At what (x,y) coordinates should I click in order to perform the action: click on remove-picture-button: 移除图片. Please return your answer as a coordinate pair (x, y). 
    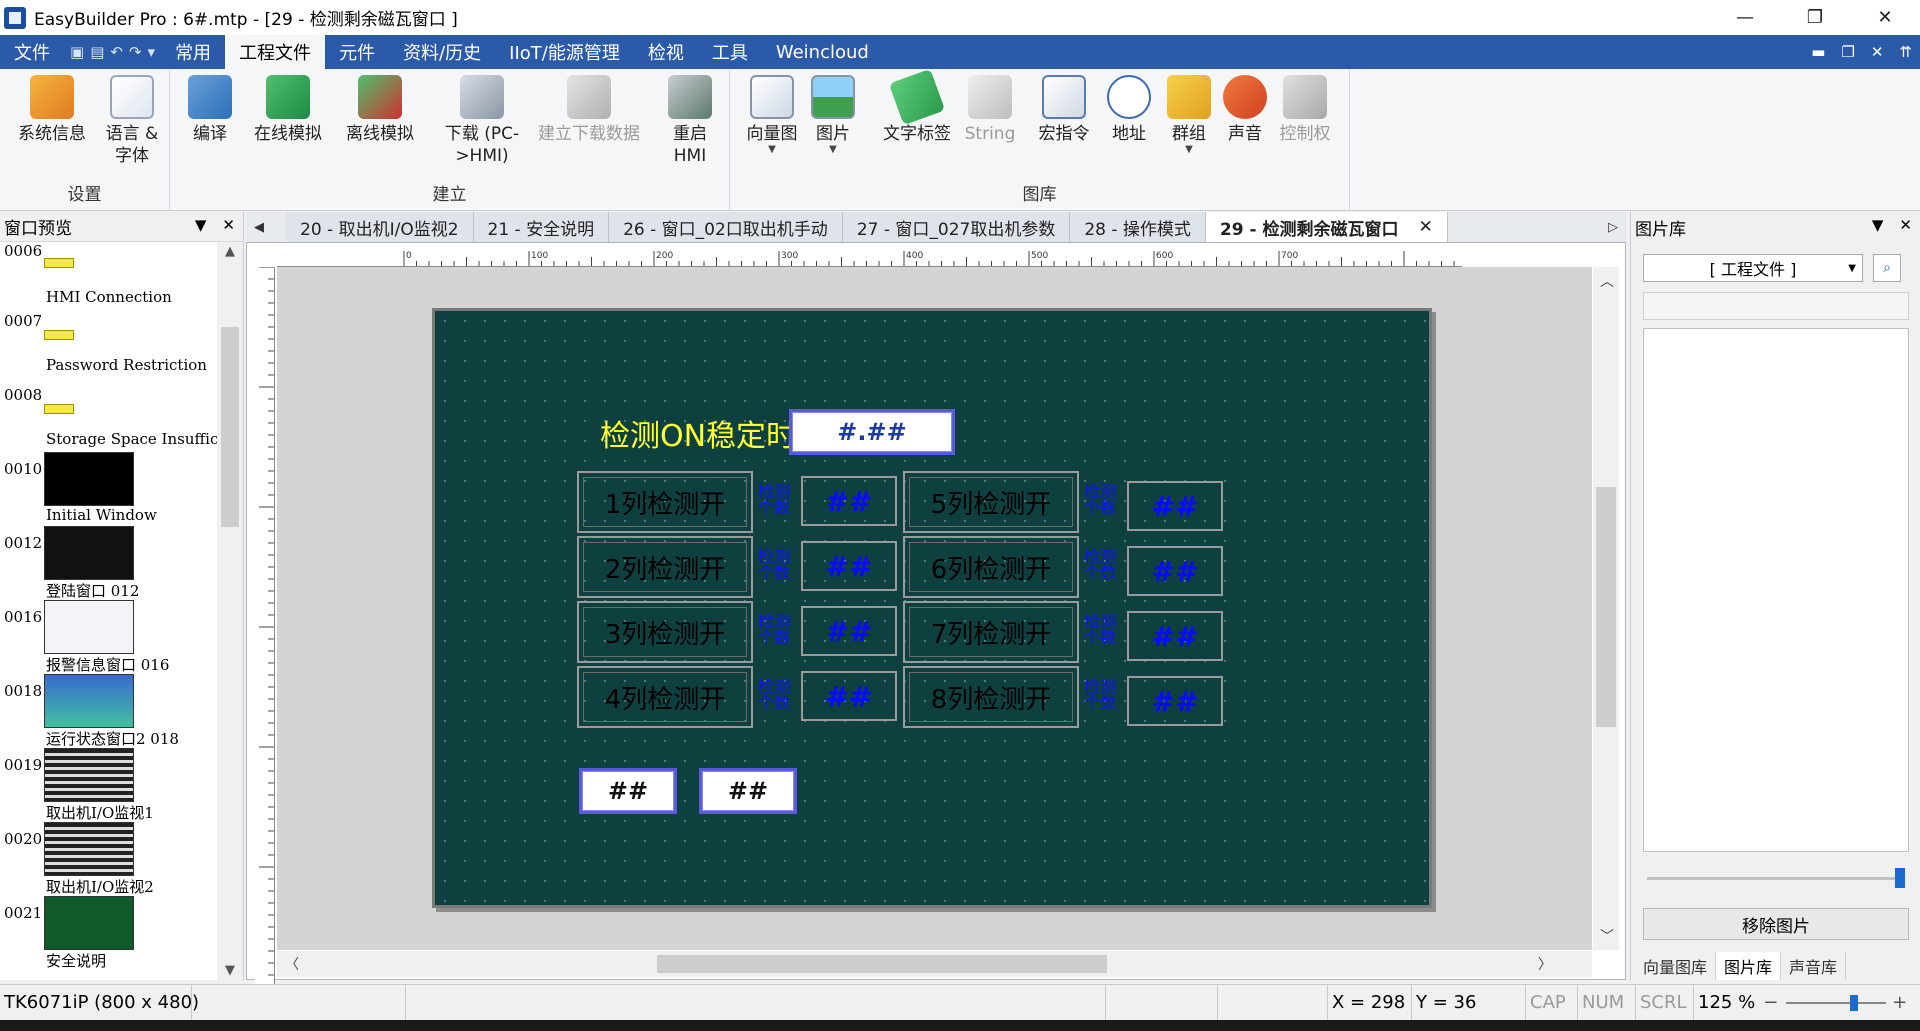
    Looking at the image, I should click on (1776, 924).